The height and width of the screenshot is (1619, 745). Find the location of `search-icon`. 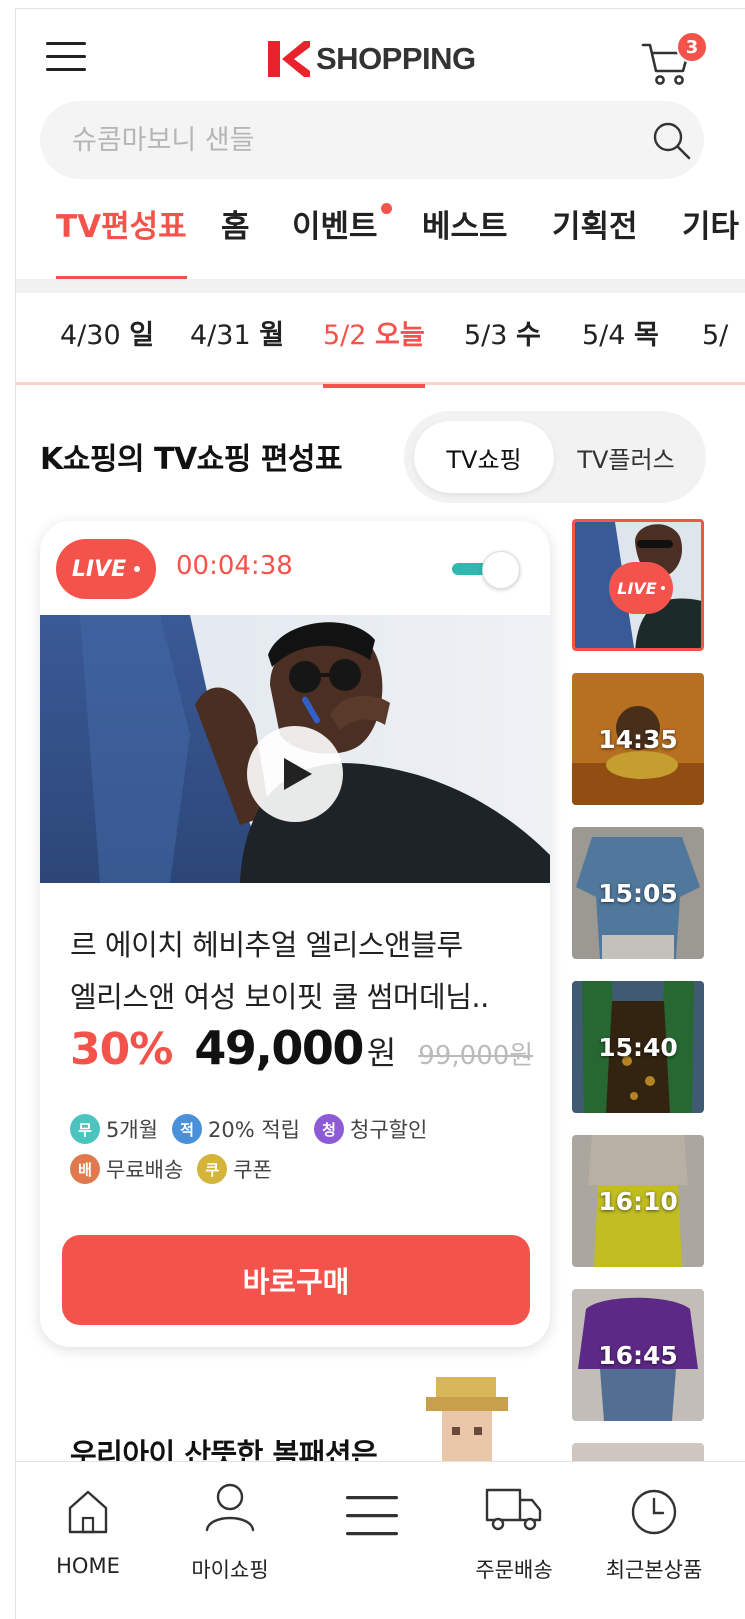

search-icon is located at coordinates (672, 141).